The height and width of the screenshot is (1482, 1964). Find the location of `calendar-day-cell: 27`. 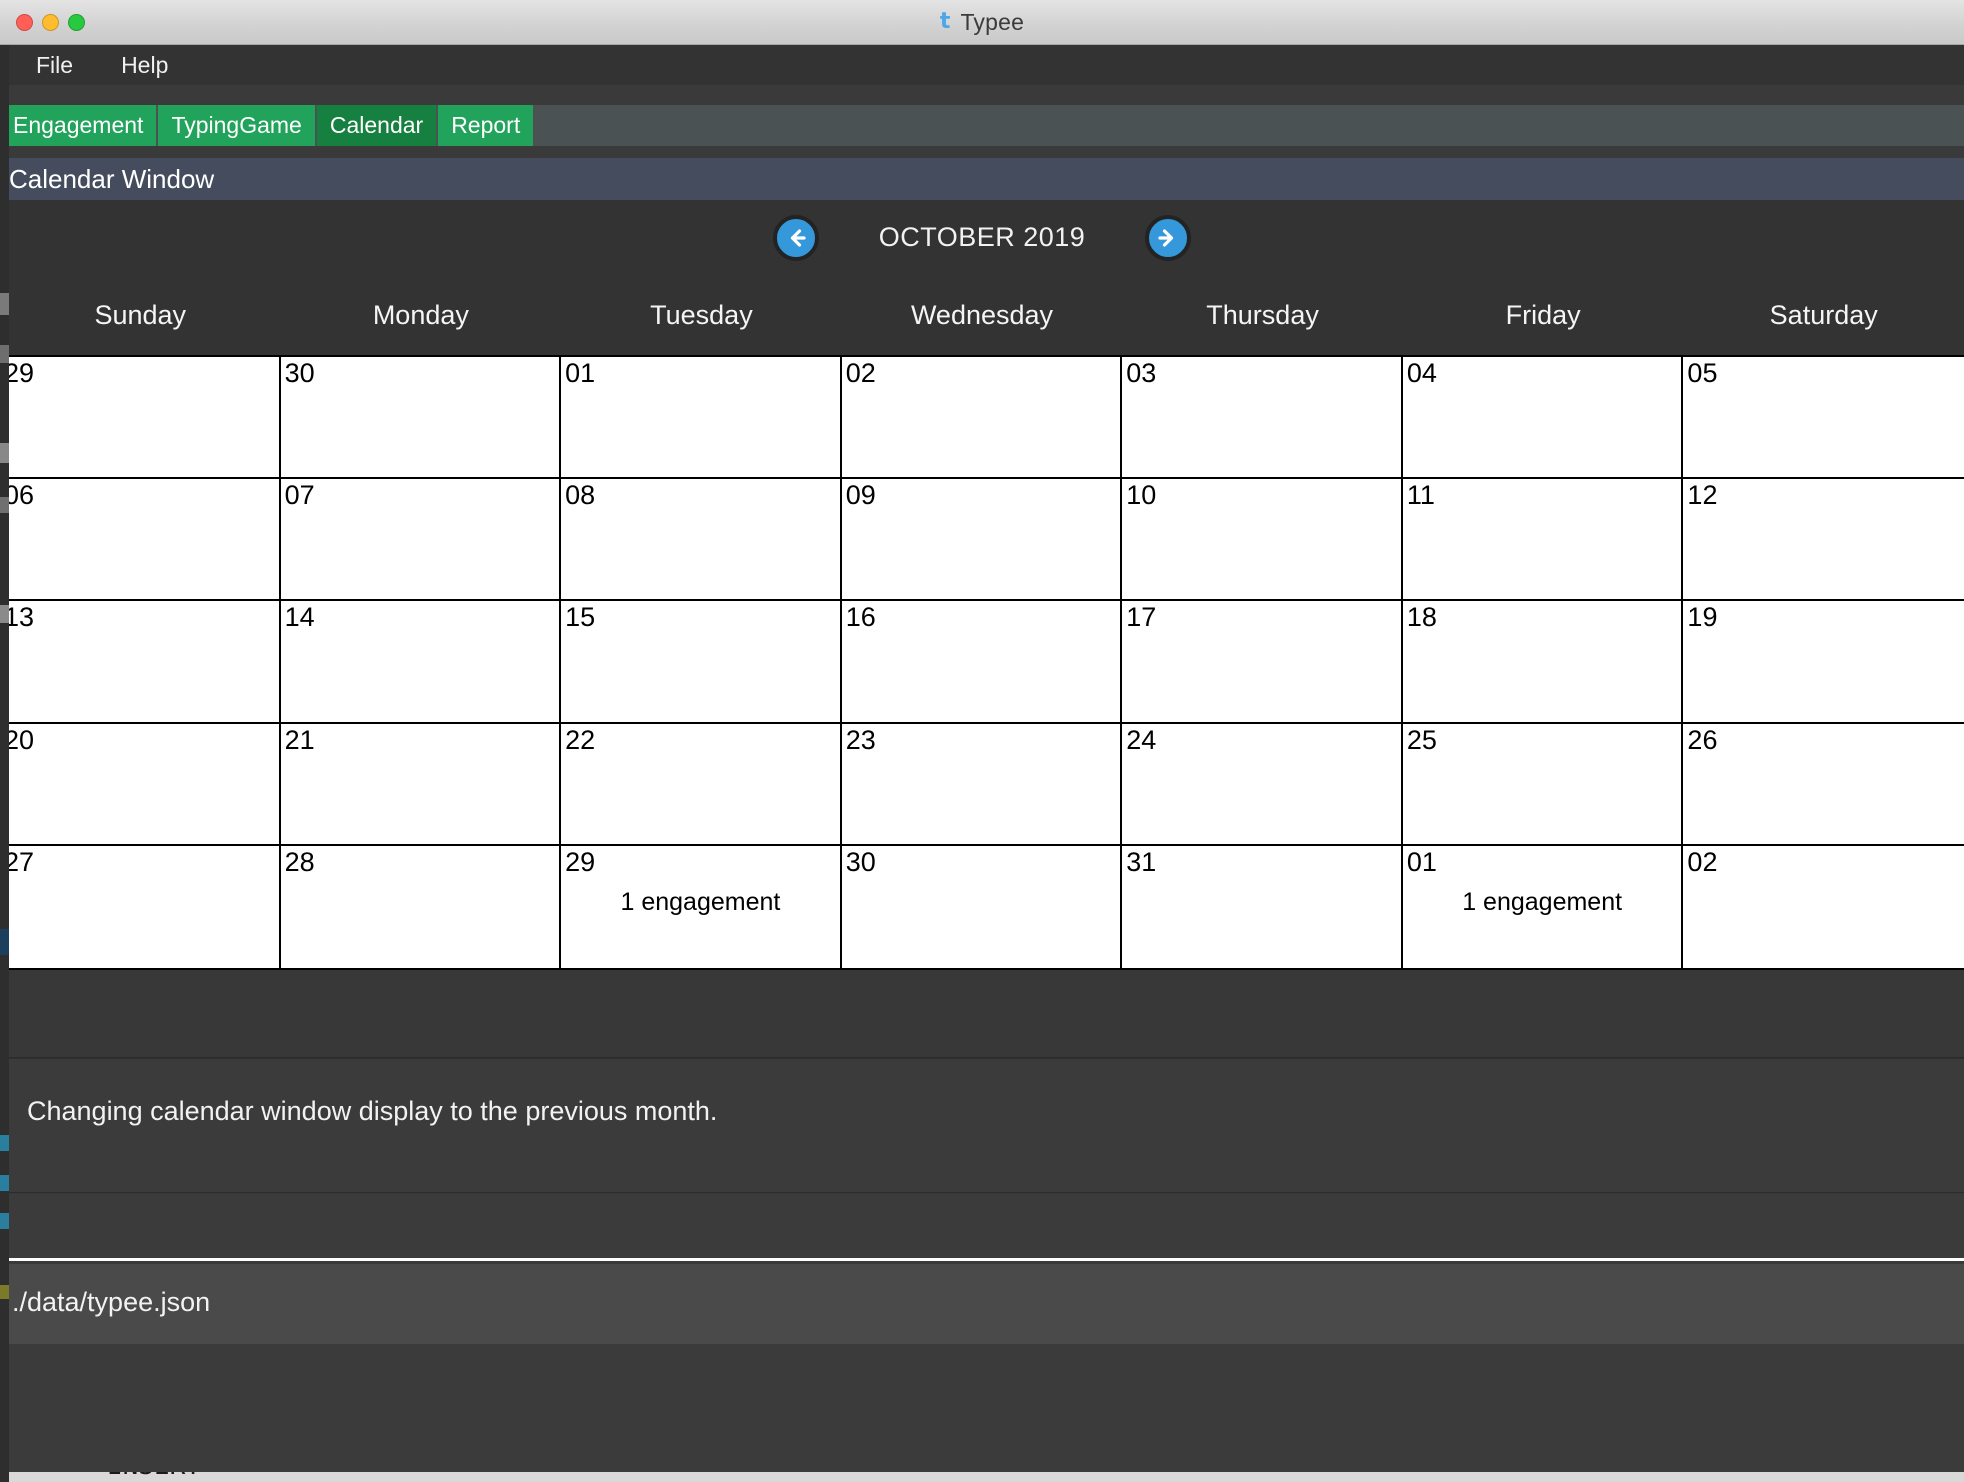

calendar-day-cell: 27 is located at coordinates (140, 906).